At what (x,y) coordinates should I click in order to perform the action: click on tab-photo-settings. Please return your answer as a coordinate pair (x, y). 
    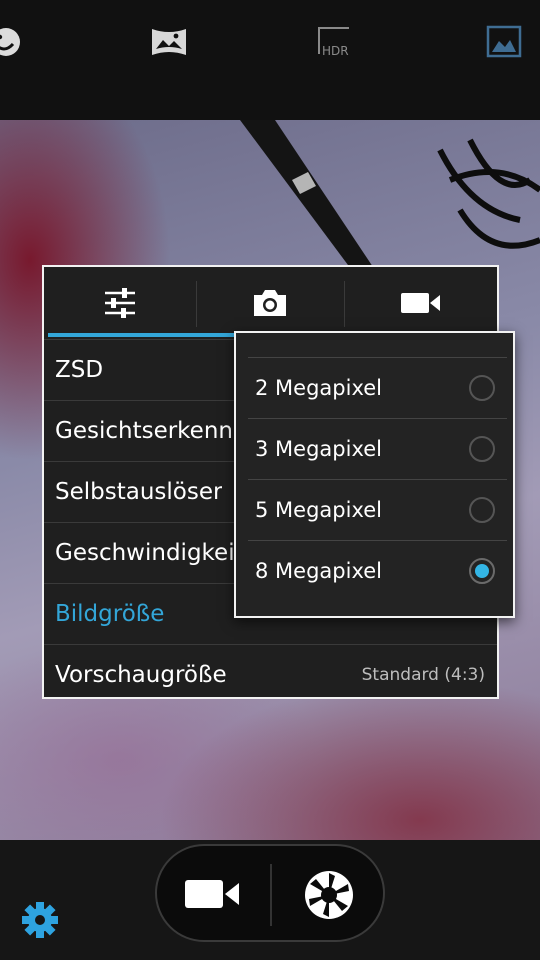
    Looking at the image, I should click on (270, 303).